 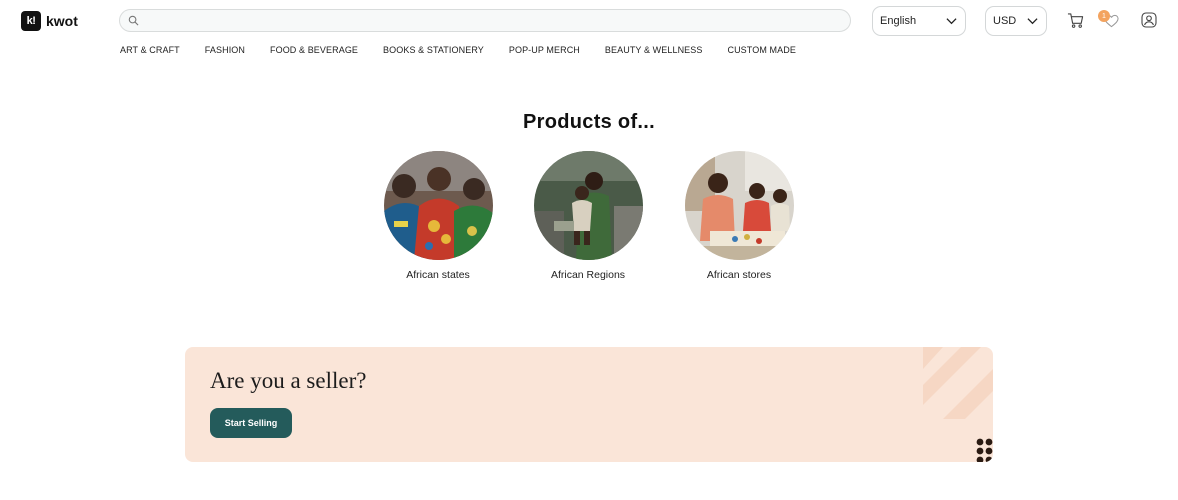 What do you see at coordinates (984, 450) in the screenshot?
I see `decorative-dots` at bounding box center [984, 450].